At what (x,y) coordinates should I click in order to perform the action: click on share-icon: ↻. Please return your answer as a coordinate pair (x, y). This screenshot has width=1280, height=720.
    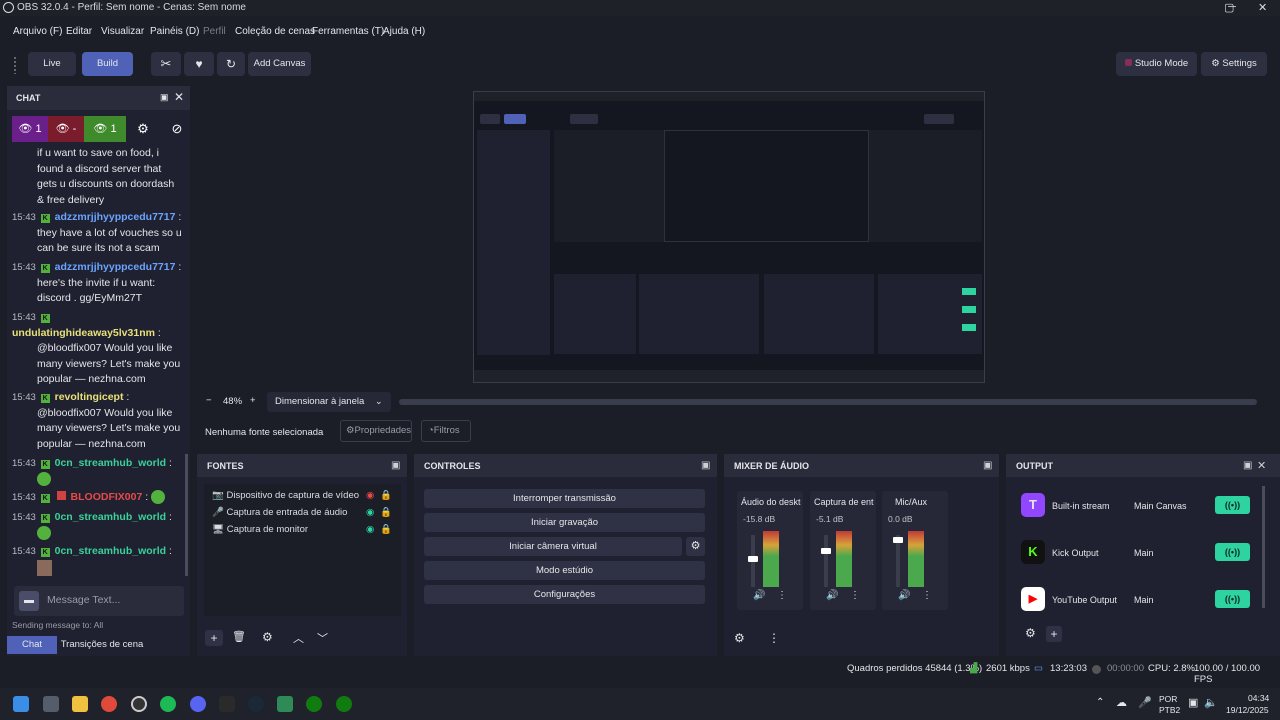
    Looking at the image, I should click on (231, 64).